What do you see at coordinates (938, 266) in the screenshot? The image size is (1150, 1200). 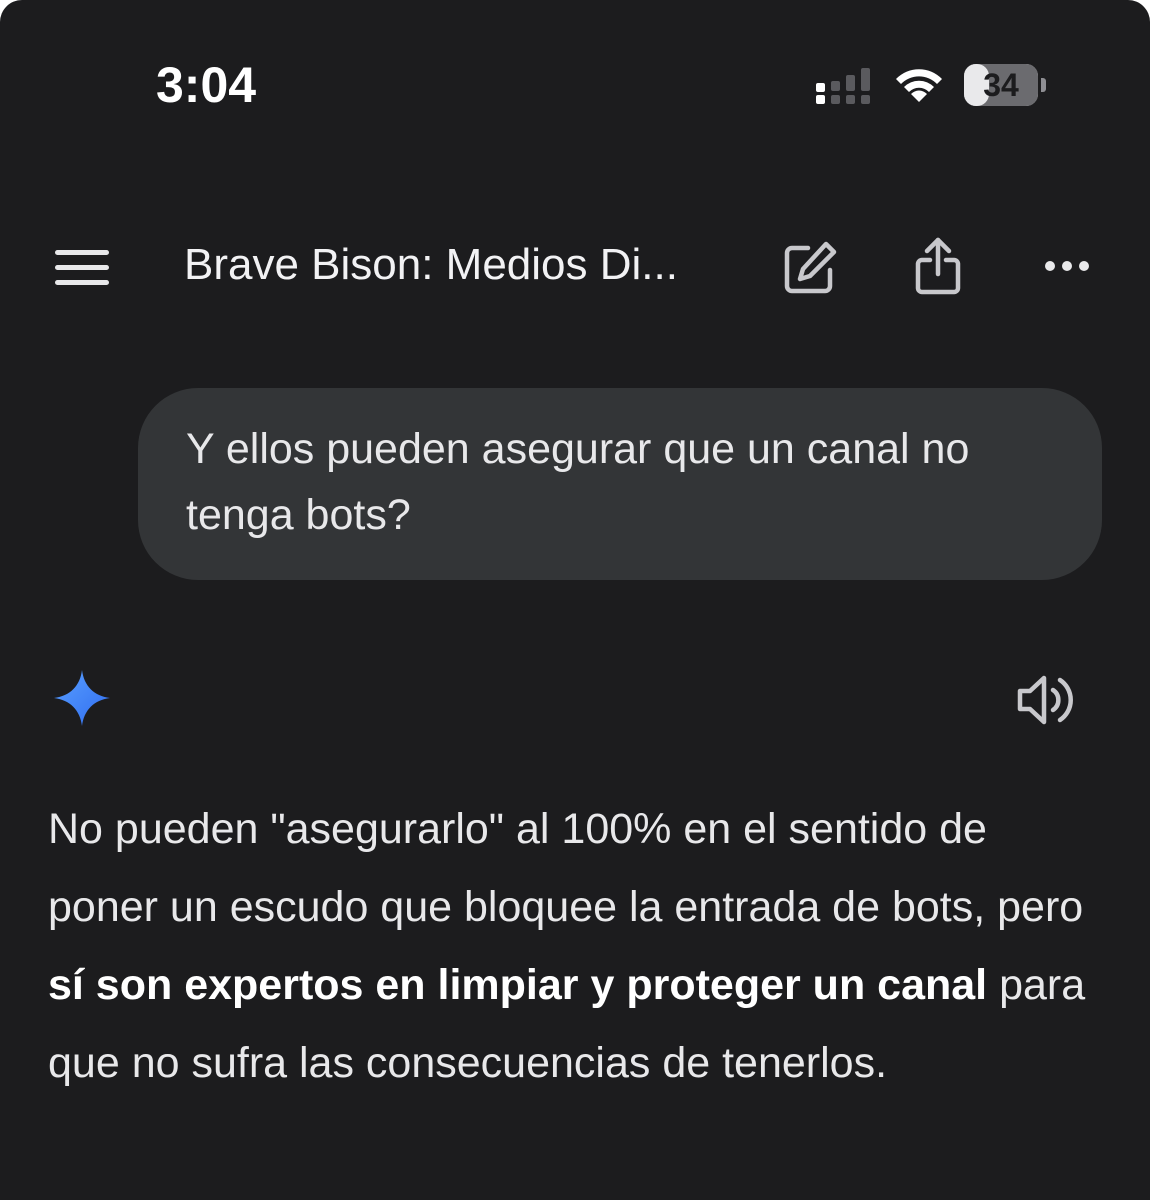 I see `share-icon` at bounding box center [938, 266].